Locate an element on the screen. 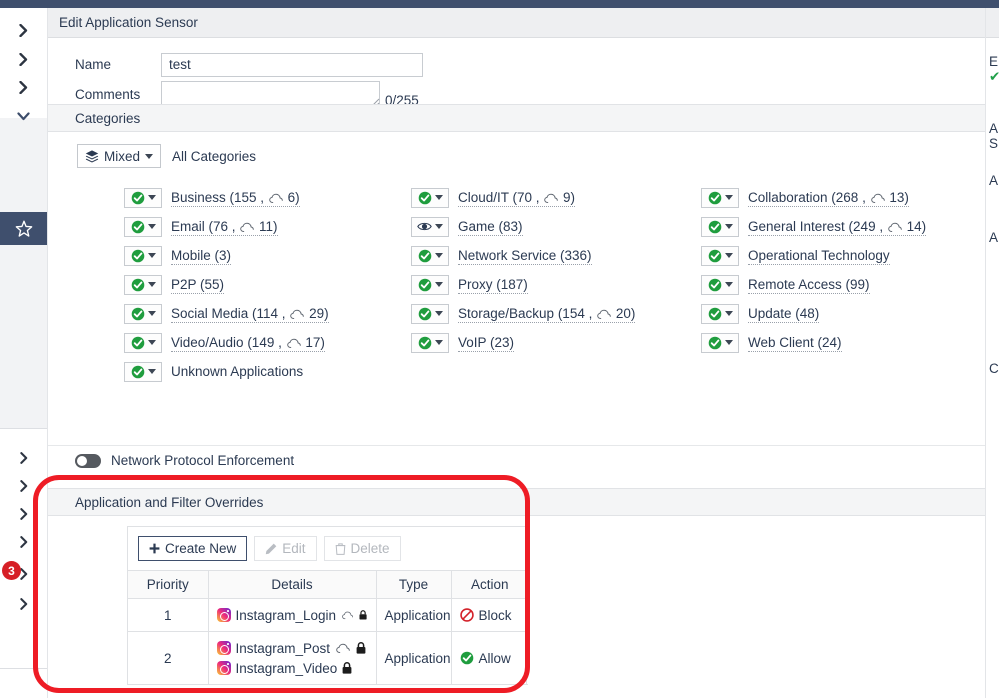 The width and height of the screenshot is (999, 698). category-name-link: Social Media (114 , 29) is located at coordinates (250, 314).